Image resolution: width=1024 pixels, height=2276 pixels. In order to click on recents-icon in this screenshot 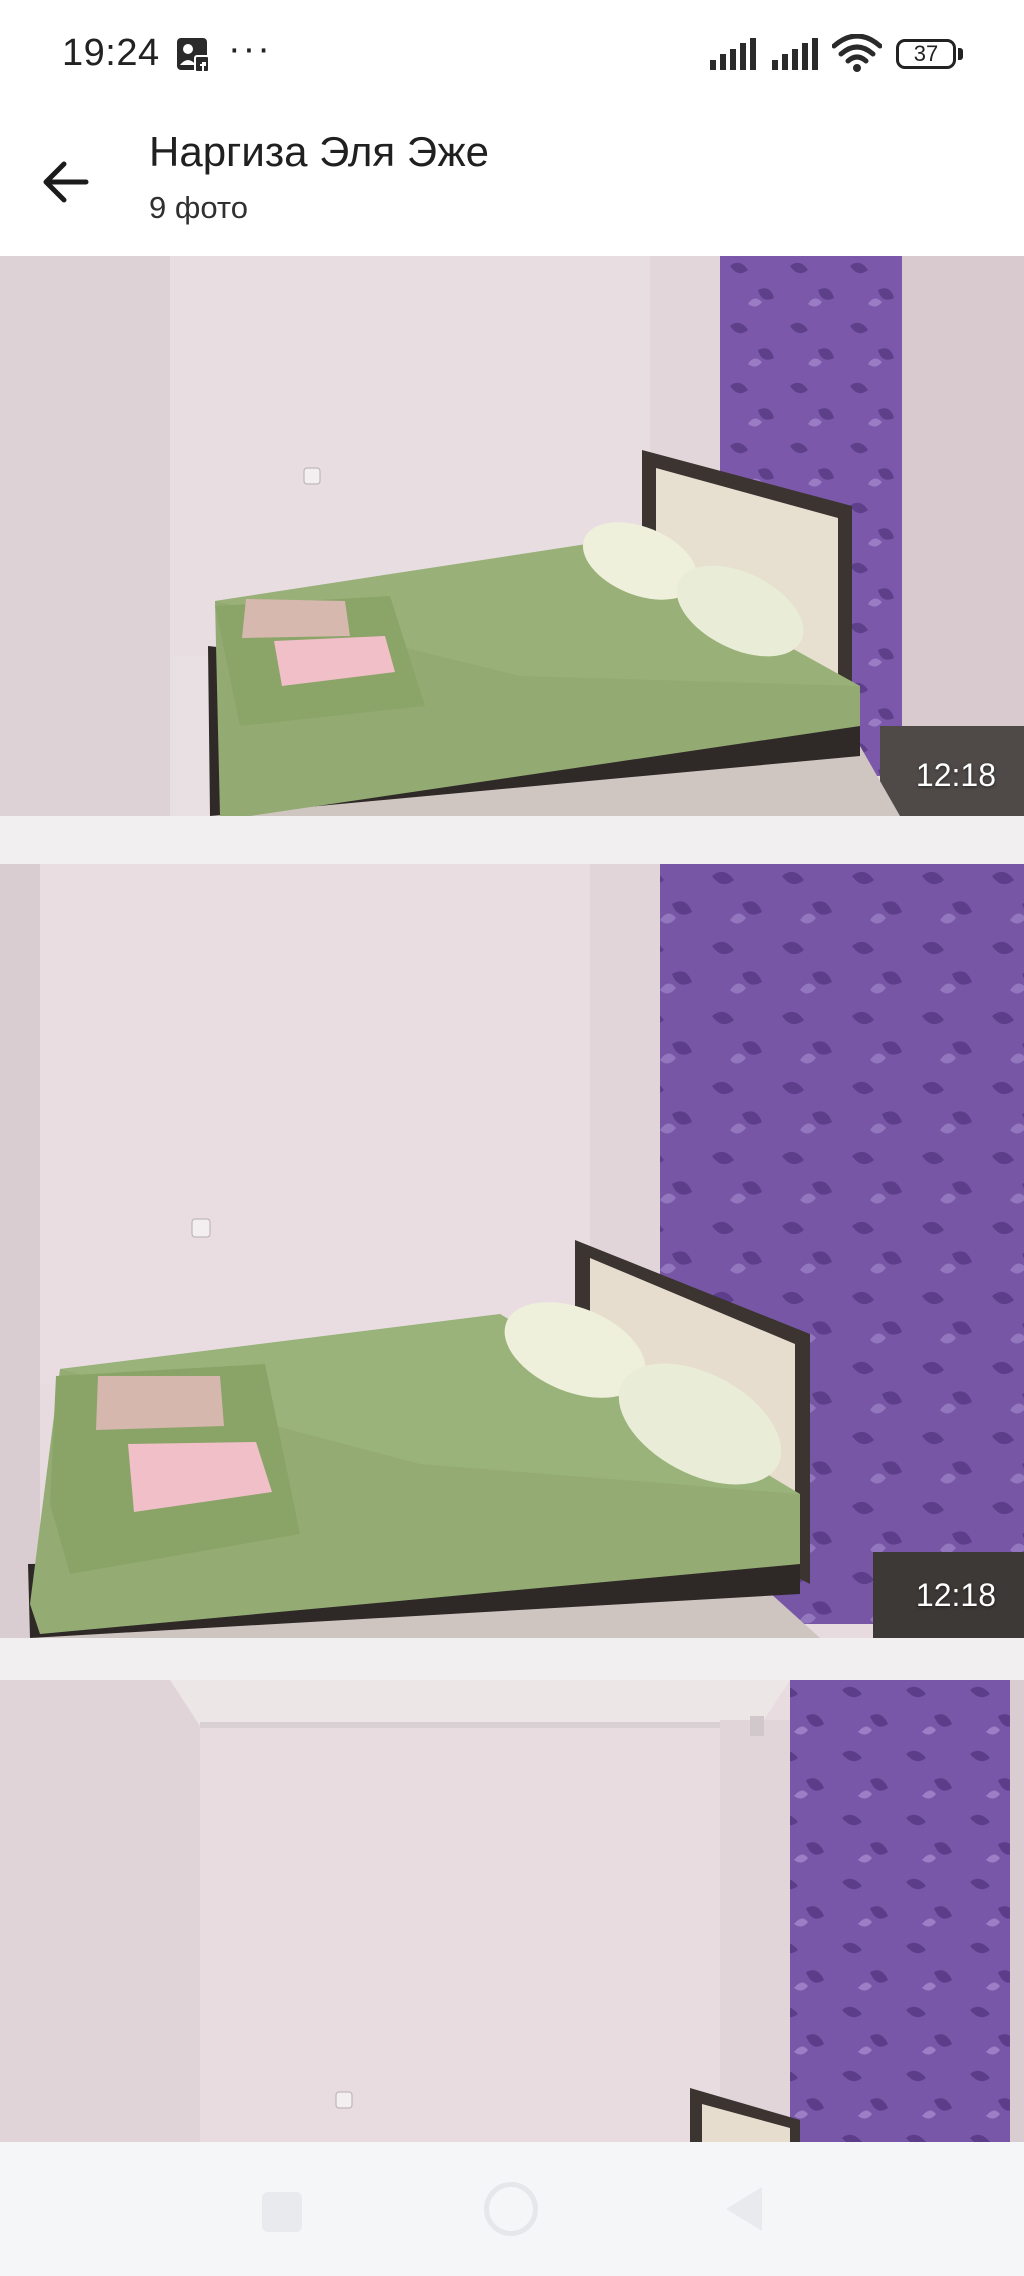, I will do `click(282, 2212)`.